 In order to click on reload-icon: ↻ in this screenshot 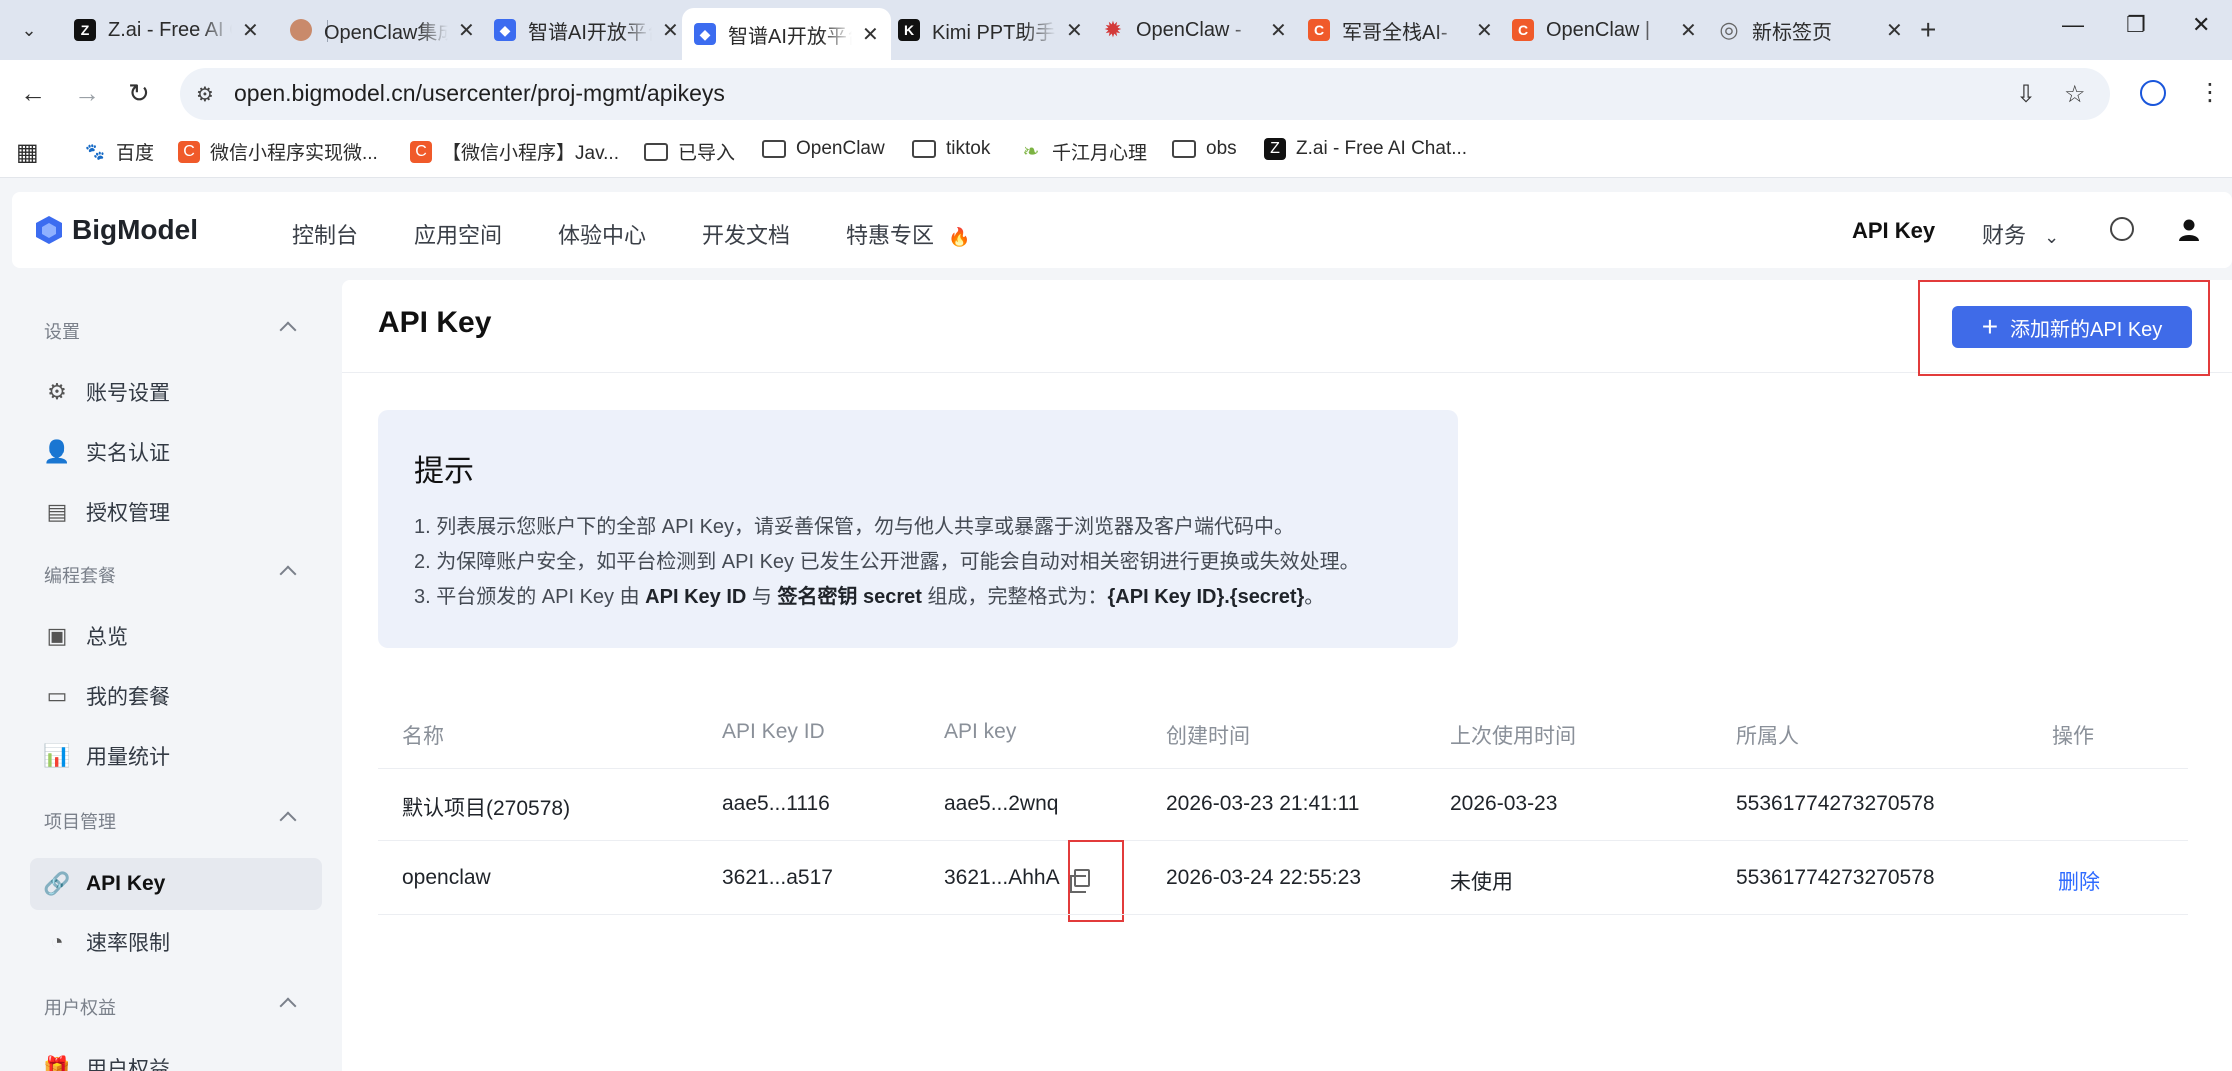, I will do `click(139, 93)`.